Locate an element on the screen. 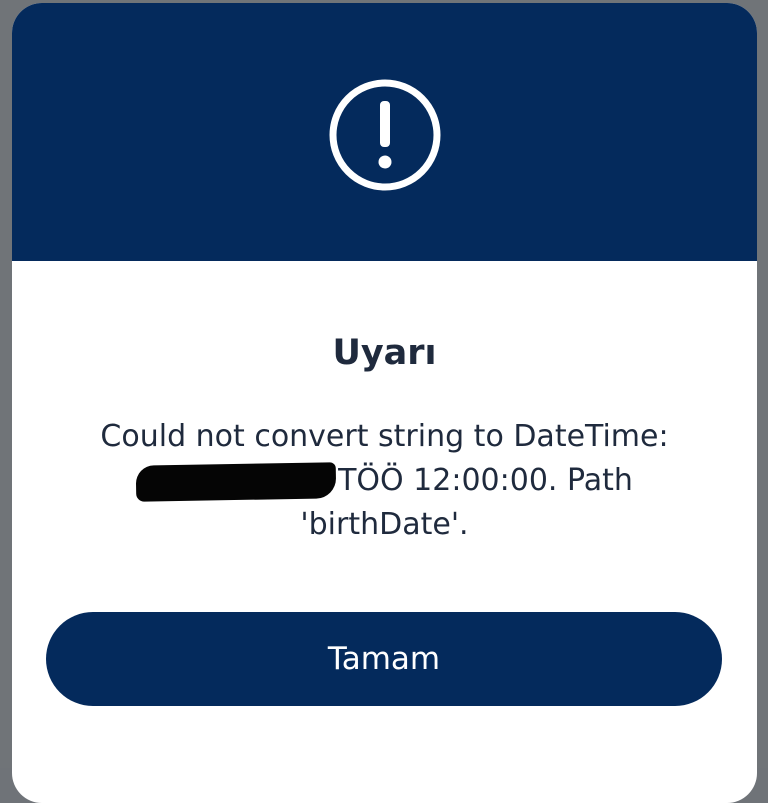 This screenshot has width=768, height=803. dialog-title: Uyarı is located at coordinates (384, 353).